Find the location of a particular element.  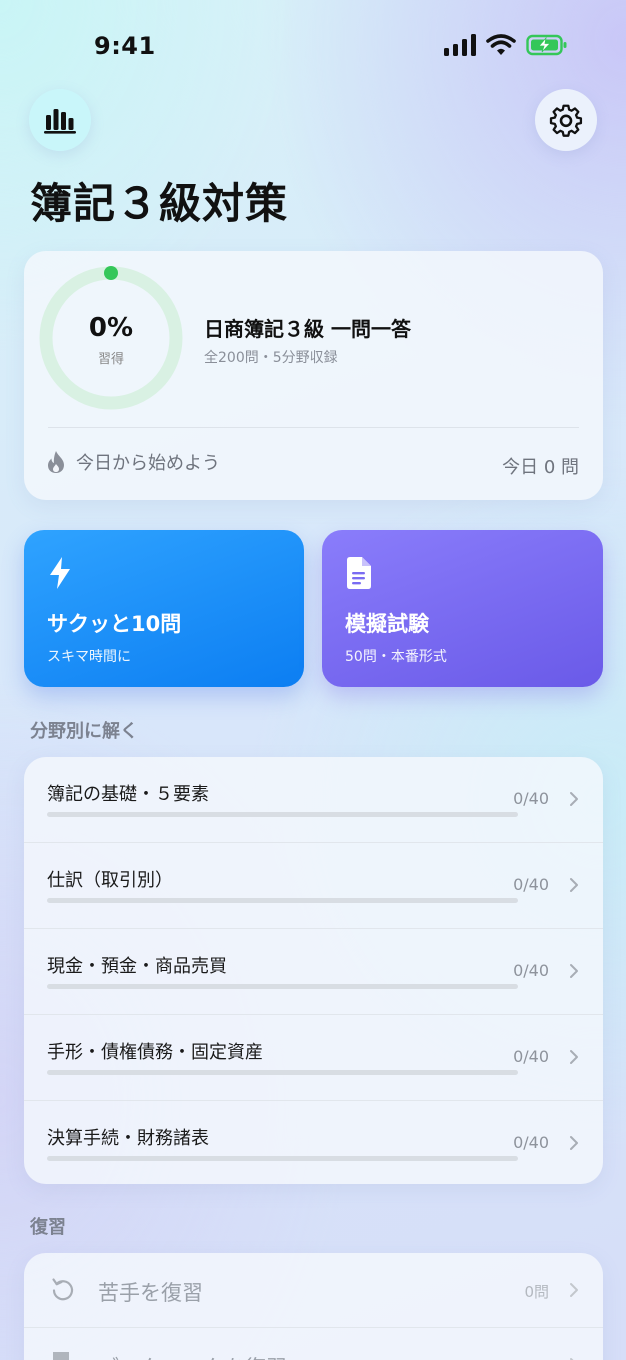

review-weak-label: 苦手を復習 is located at coordinates (150, 1293).